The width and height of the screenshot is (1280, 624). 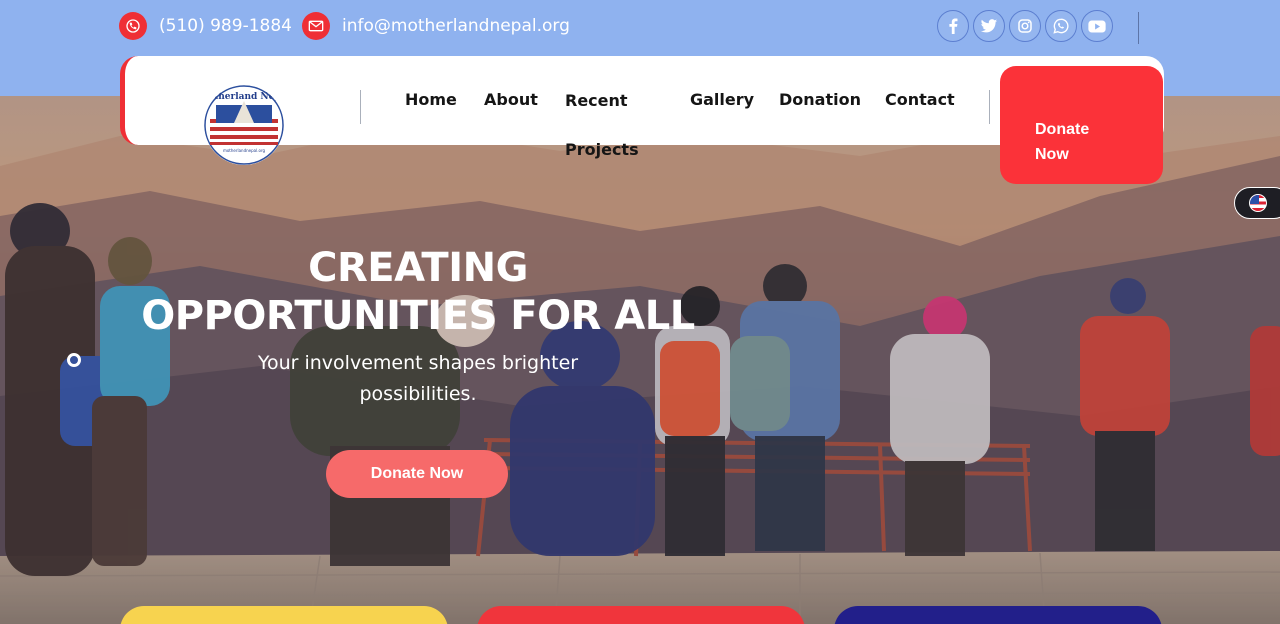 I want to click on nav-donation: Donation, so click(x=820, y=100).